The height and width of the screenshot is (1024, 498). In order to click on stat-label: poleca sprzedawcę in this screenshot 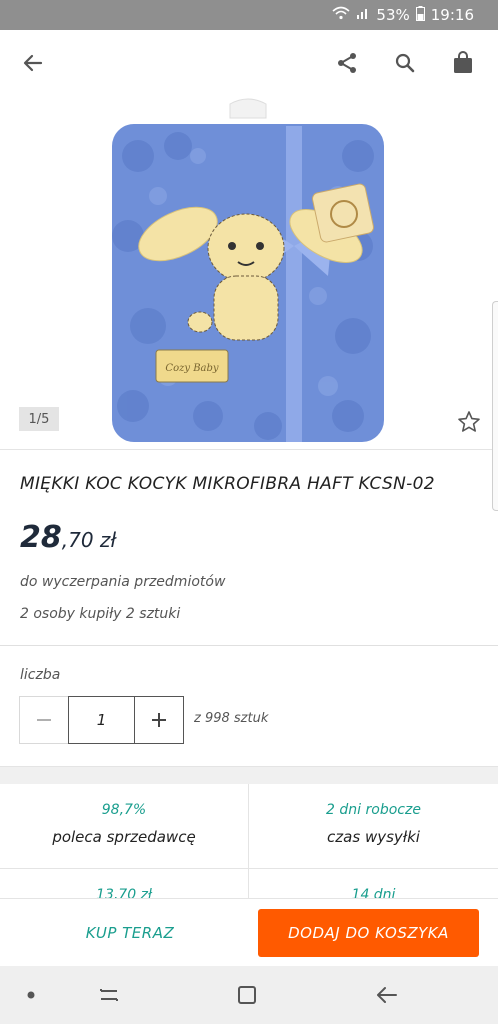, I will do `click(124, 837)`.